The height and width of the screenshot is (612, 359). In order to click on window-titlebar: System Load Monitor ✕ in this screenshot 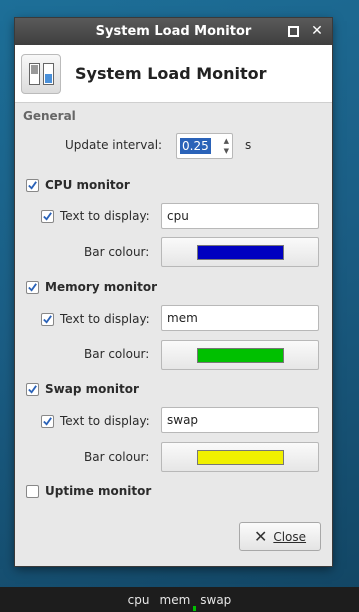, I will do `click(173, 31)`.